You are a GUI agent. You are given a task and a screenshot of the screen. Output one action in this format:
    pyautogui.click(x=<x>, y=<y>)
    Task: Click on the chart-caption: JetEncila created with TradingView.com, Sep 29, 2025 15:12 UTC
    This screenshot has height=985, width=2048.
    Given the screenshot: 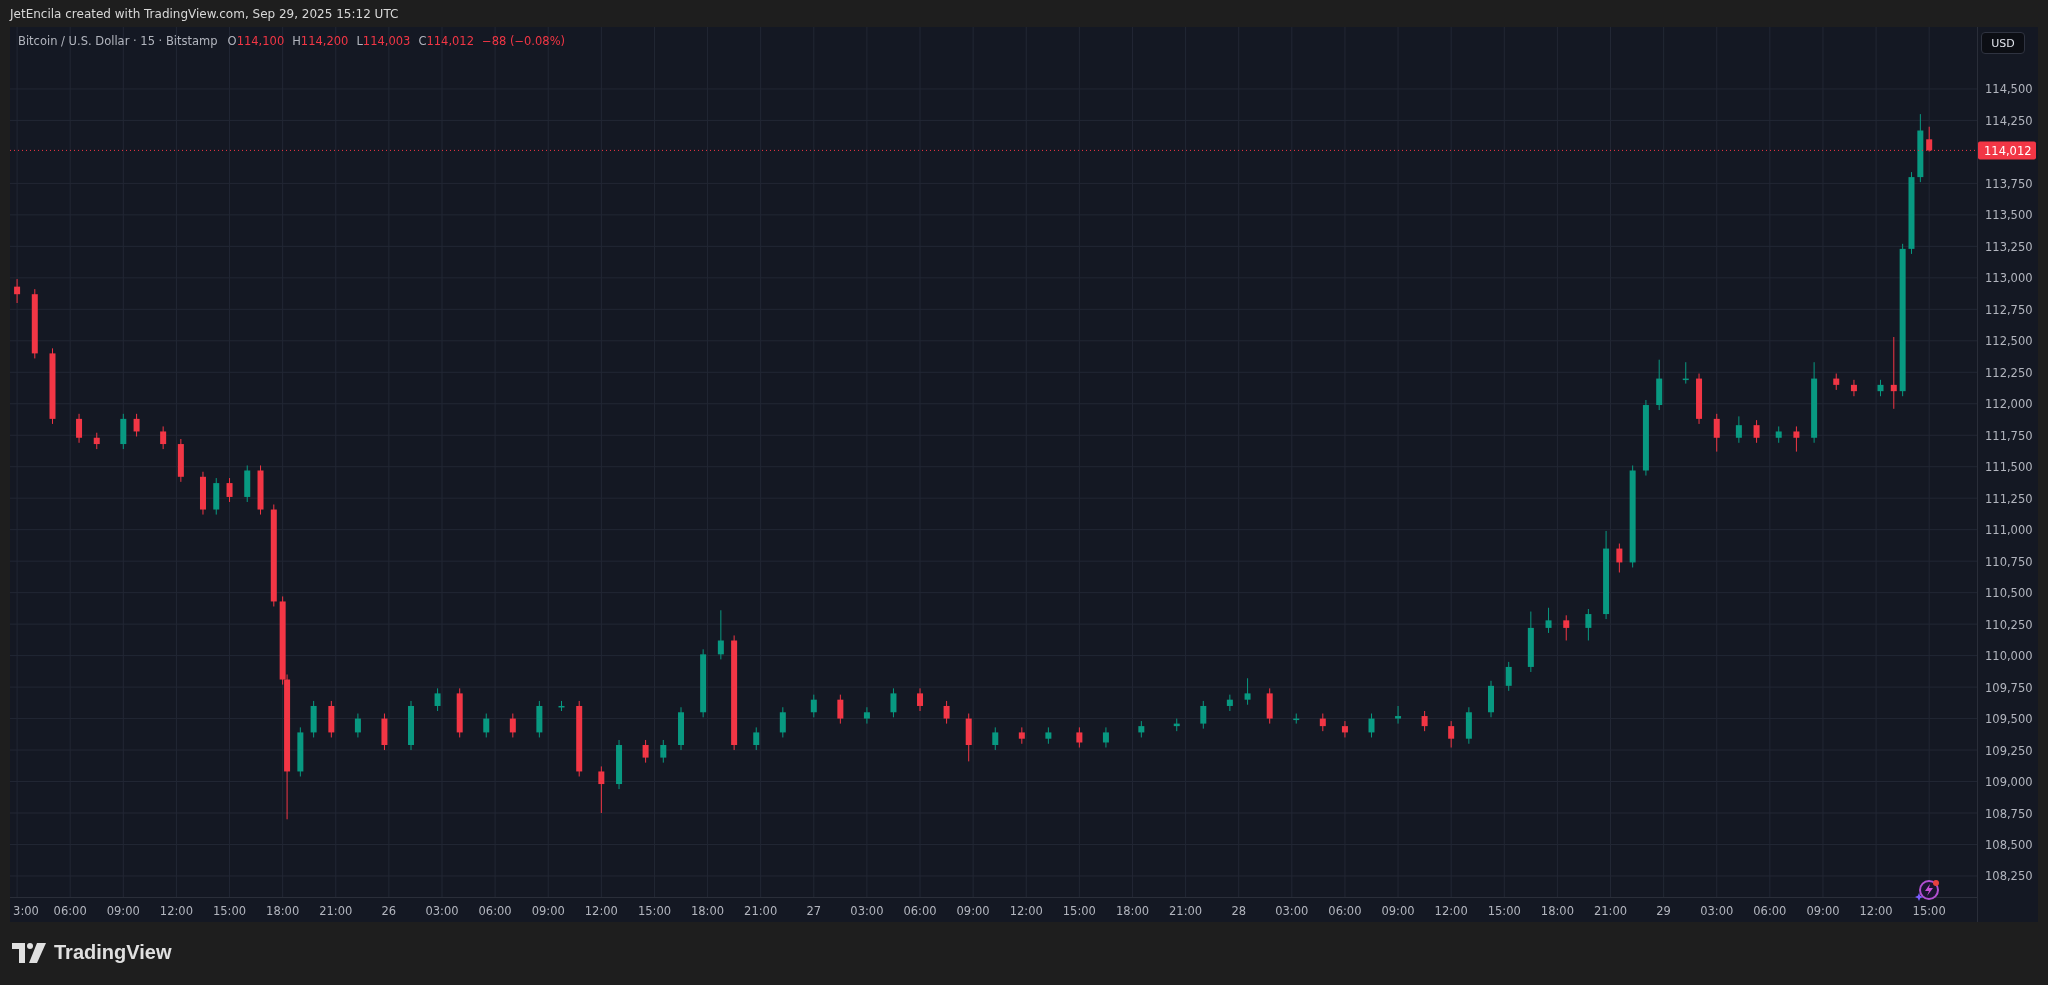 What is the action you would take?
    pyautogui.click(x=204, y=13)
    